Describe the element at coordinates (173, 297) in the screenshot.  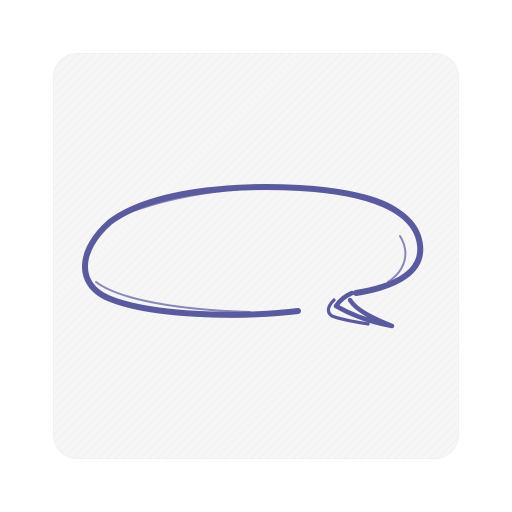
I see `bubble-outline-streak-bottom` at that location.